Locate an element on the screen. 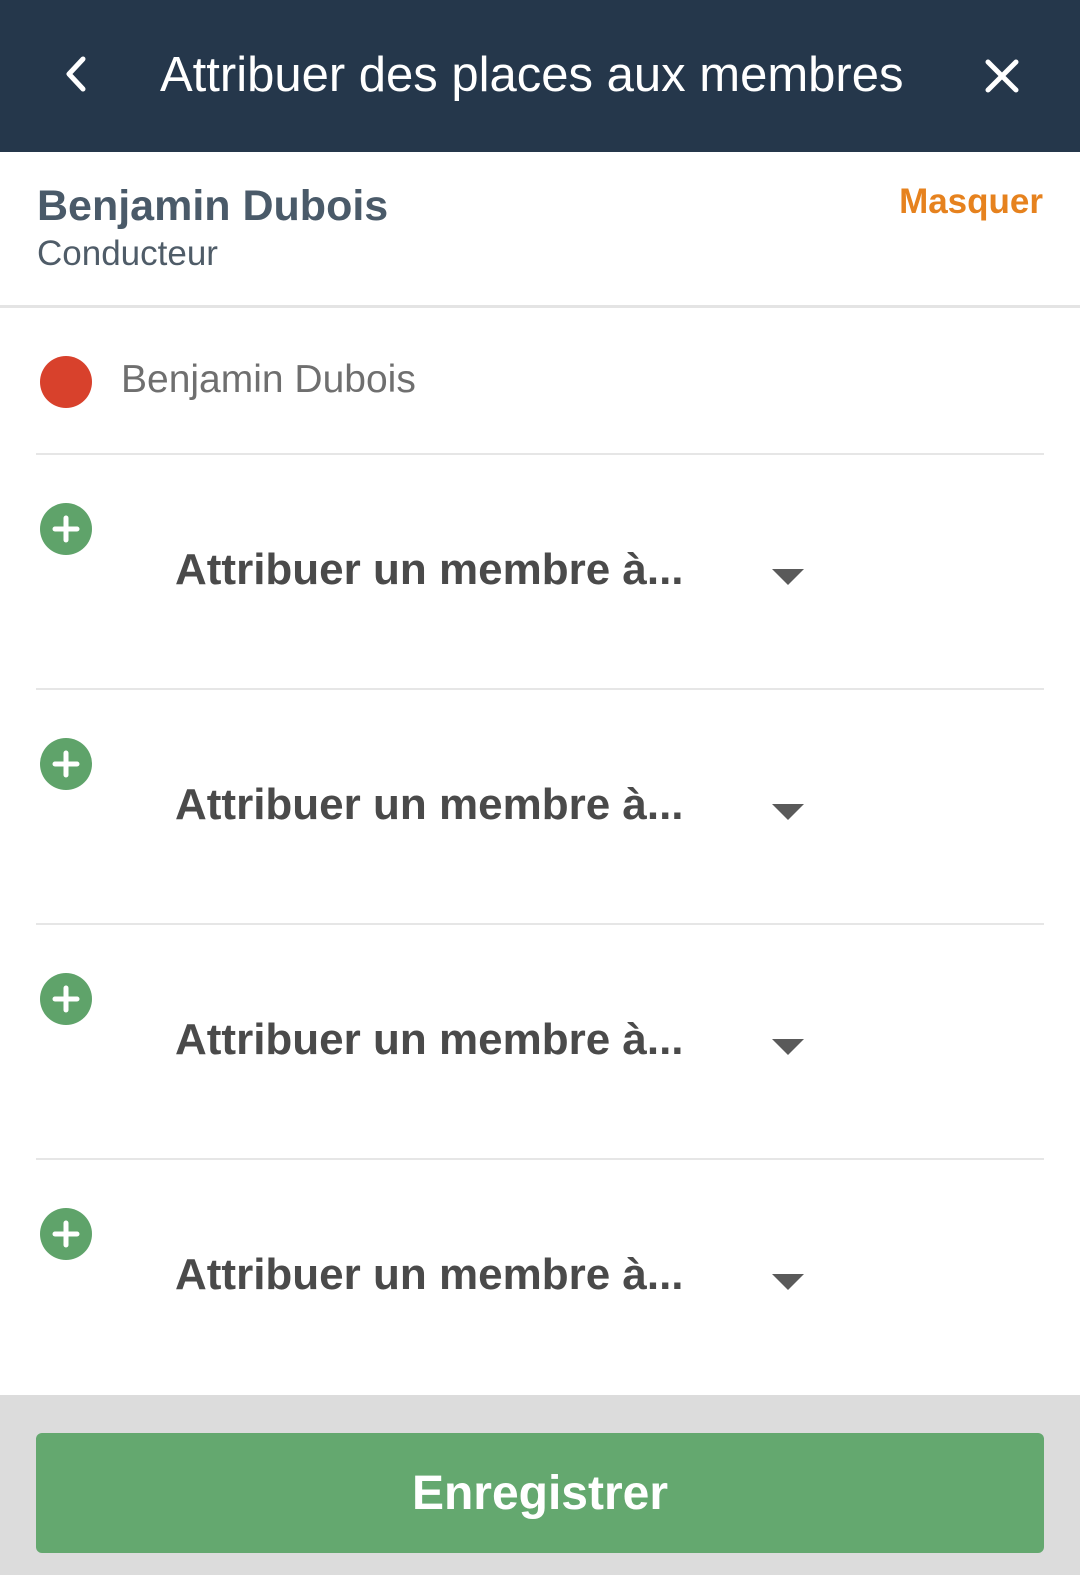  hide-link: Masquer is located at coordinates (971, 202).